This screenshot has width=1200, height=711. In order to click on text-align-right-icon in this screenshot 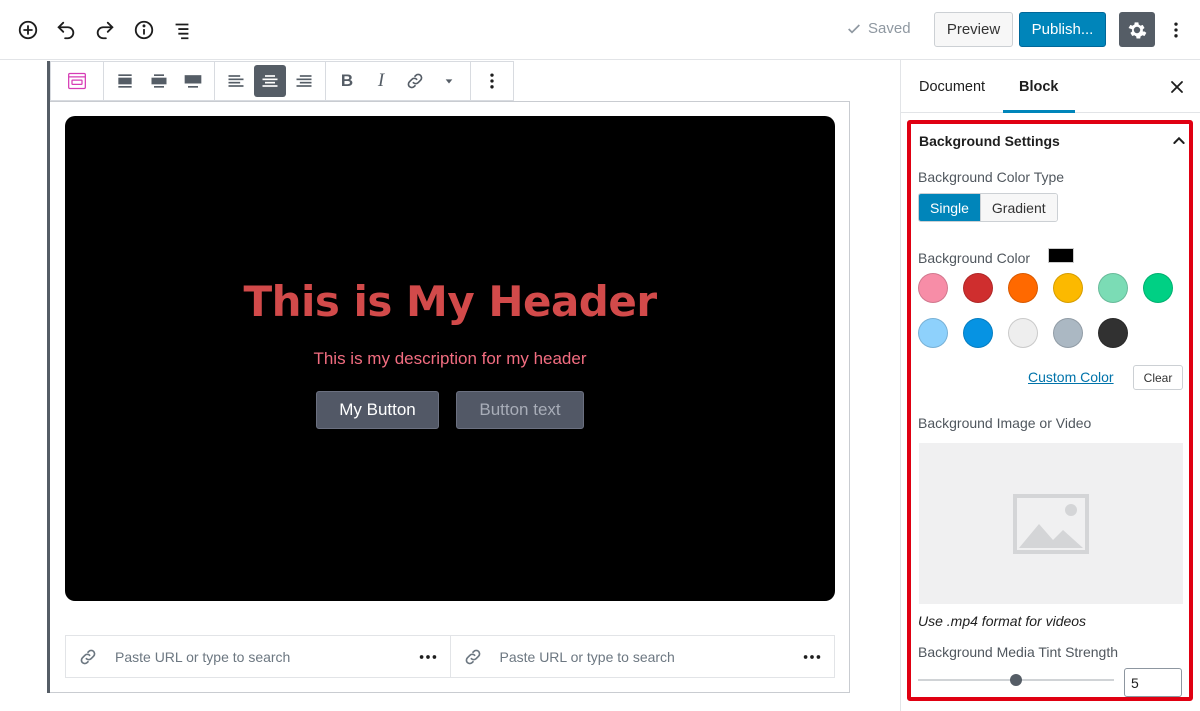, I will do `click(304, 81)`.